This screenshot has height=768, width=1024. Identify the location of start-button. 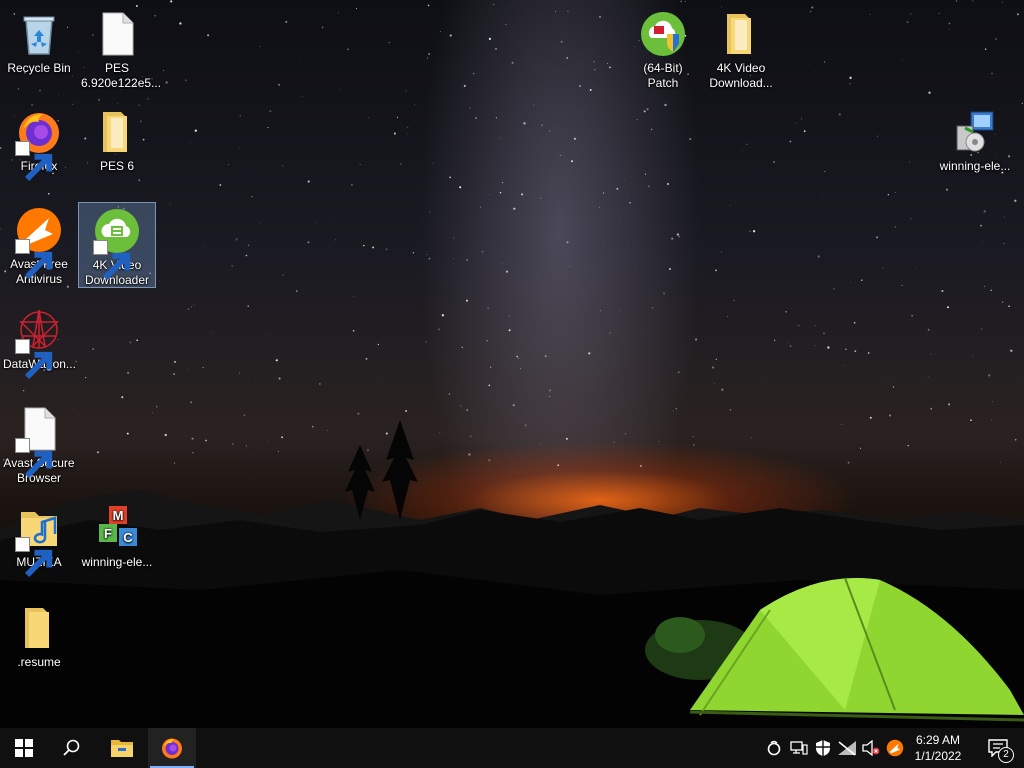
(24, 748).